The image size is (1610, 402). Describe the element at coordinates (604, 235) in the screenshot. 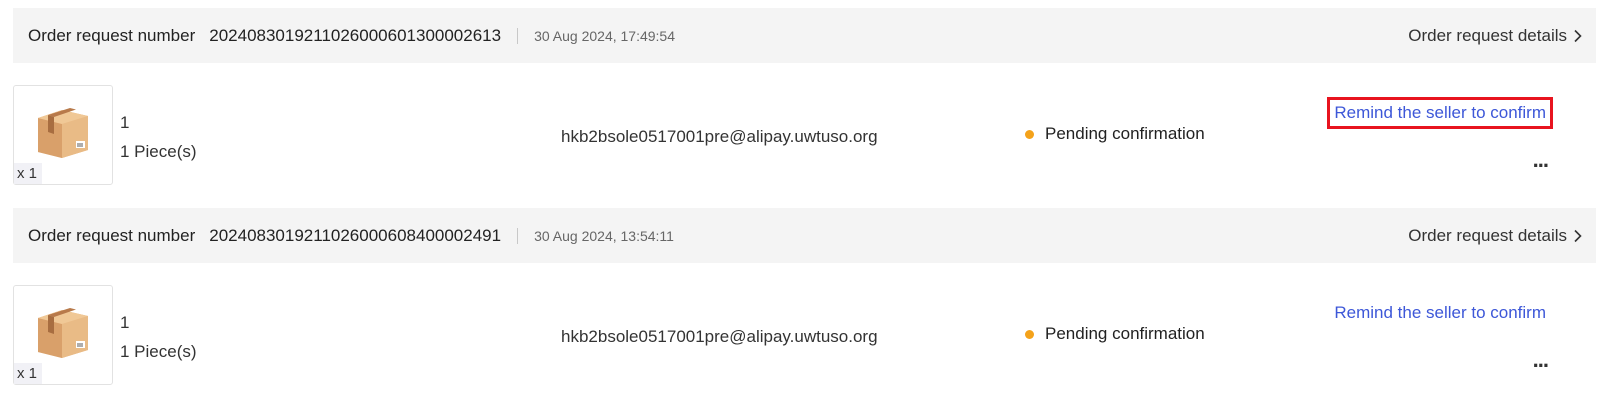

I see `order-timestamp: 30 Aug 2024, 13:54:11` at that location.